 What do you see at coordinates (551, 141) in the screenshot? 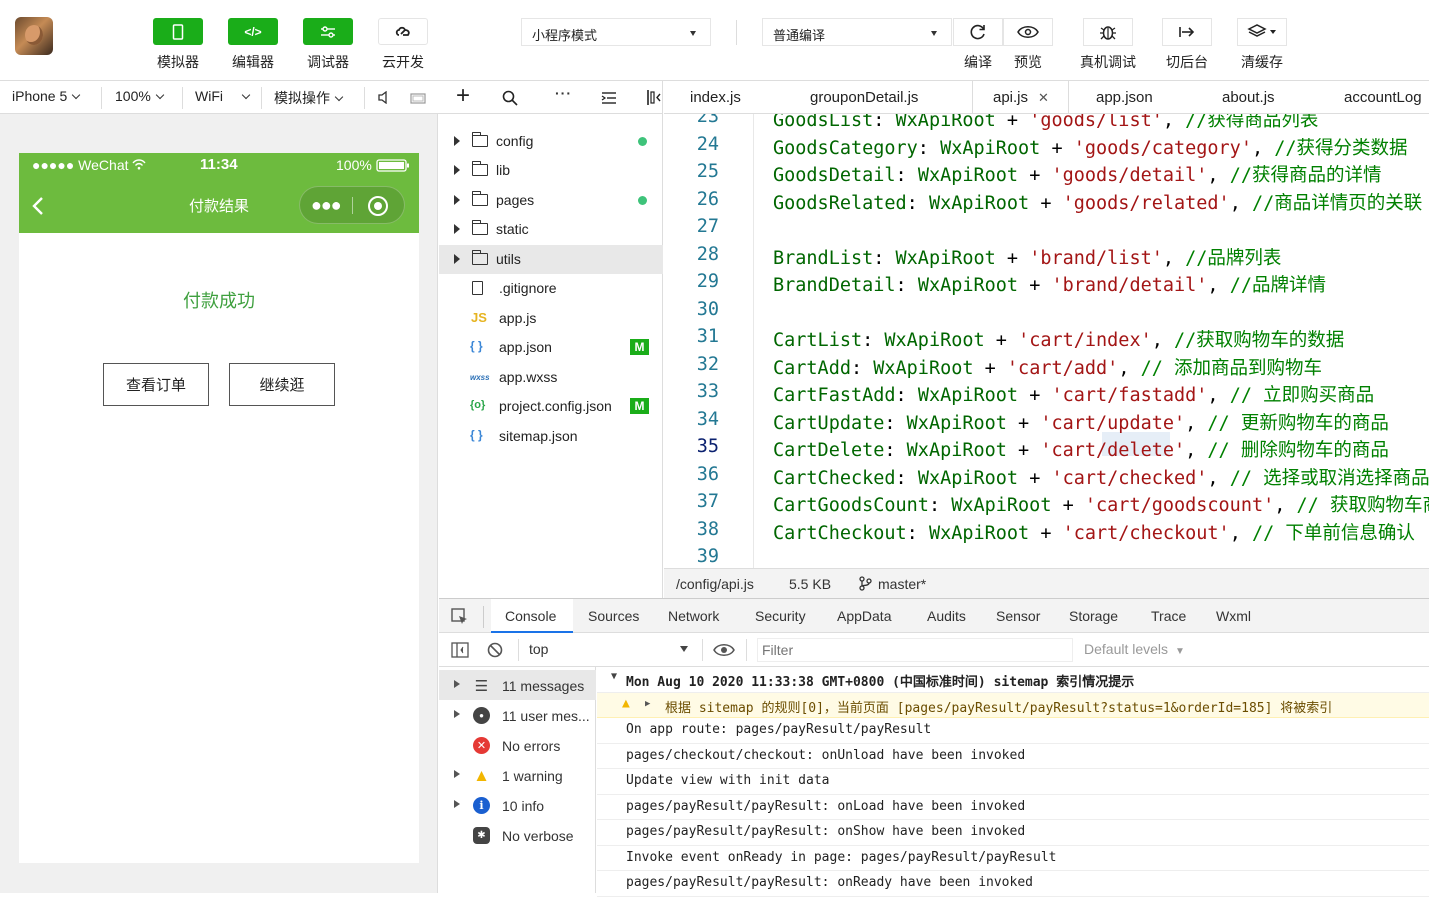
I see `folder-config: config` at bounding box center [551, 141].